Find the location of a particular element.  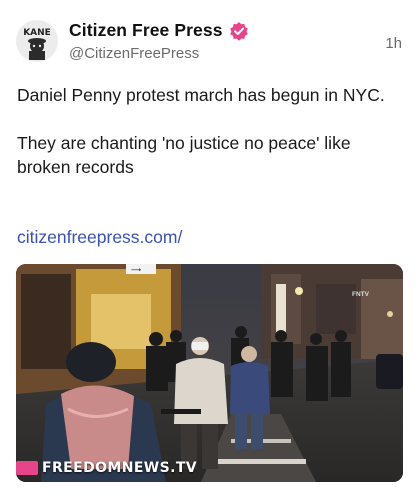

author-name: Citizen Free Press is located at coordinates (146, 30).